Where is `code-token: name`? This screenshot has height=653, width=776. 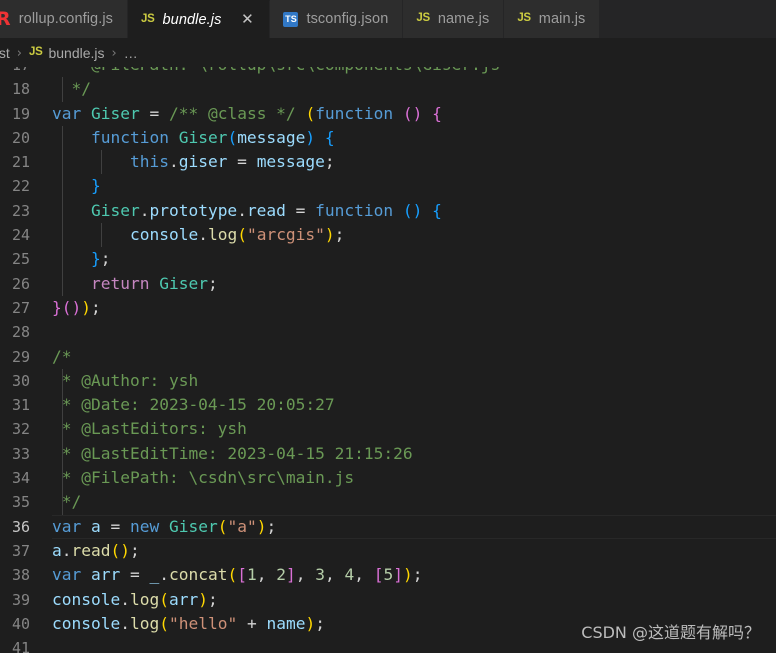 code-token: name is located at coordinates (286, 623).